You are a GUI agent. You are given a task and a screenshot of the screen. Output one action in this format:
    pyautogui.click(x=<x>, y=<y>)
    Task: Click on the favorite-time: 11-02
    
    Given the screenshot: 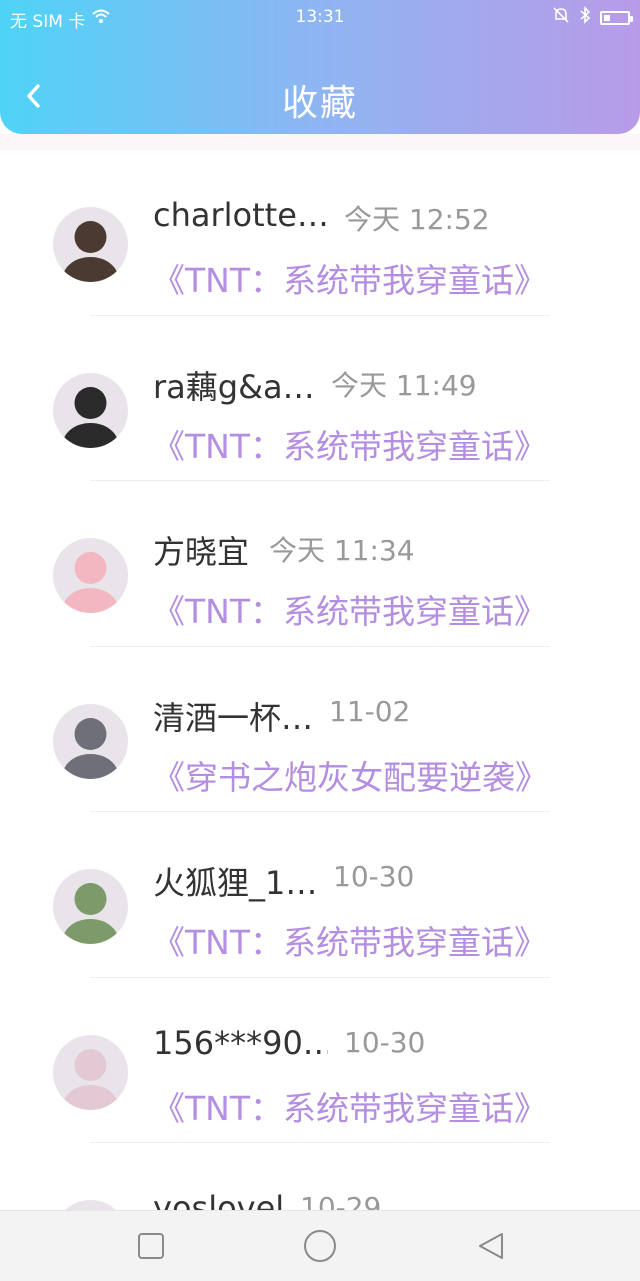 What is the action you would take?
    pyautogui.click(x=370, y=711)
    